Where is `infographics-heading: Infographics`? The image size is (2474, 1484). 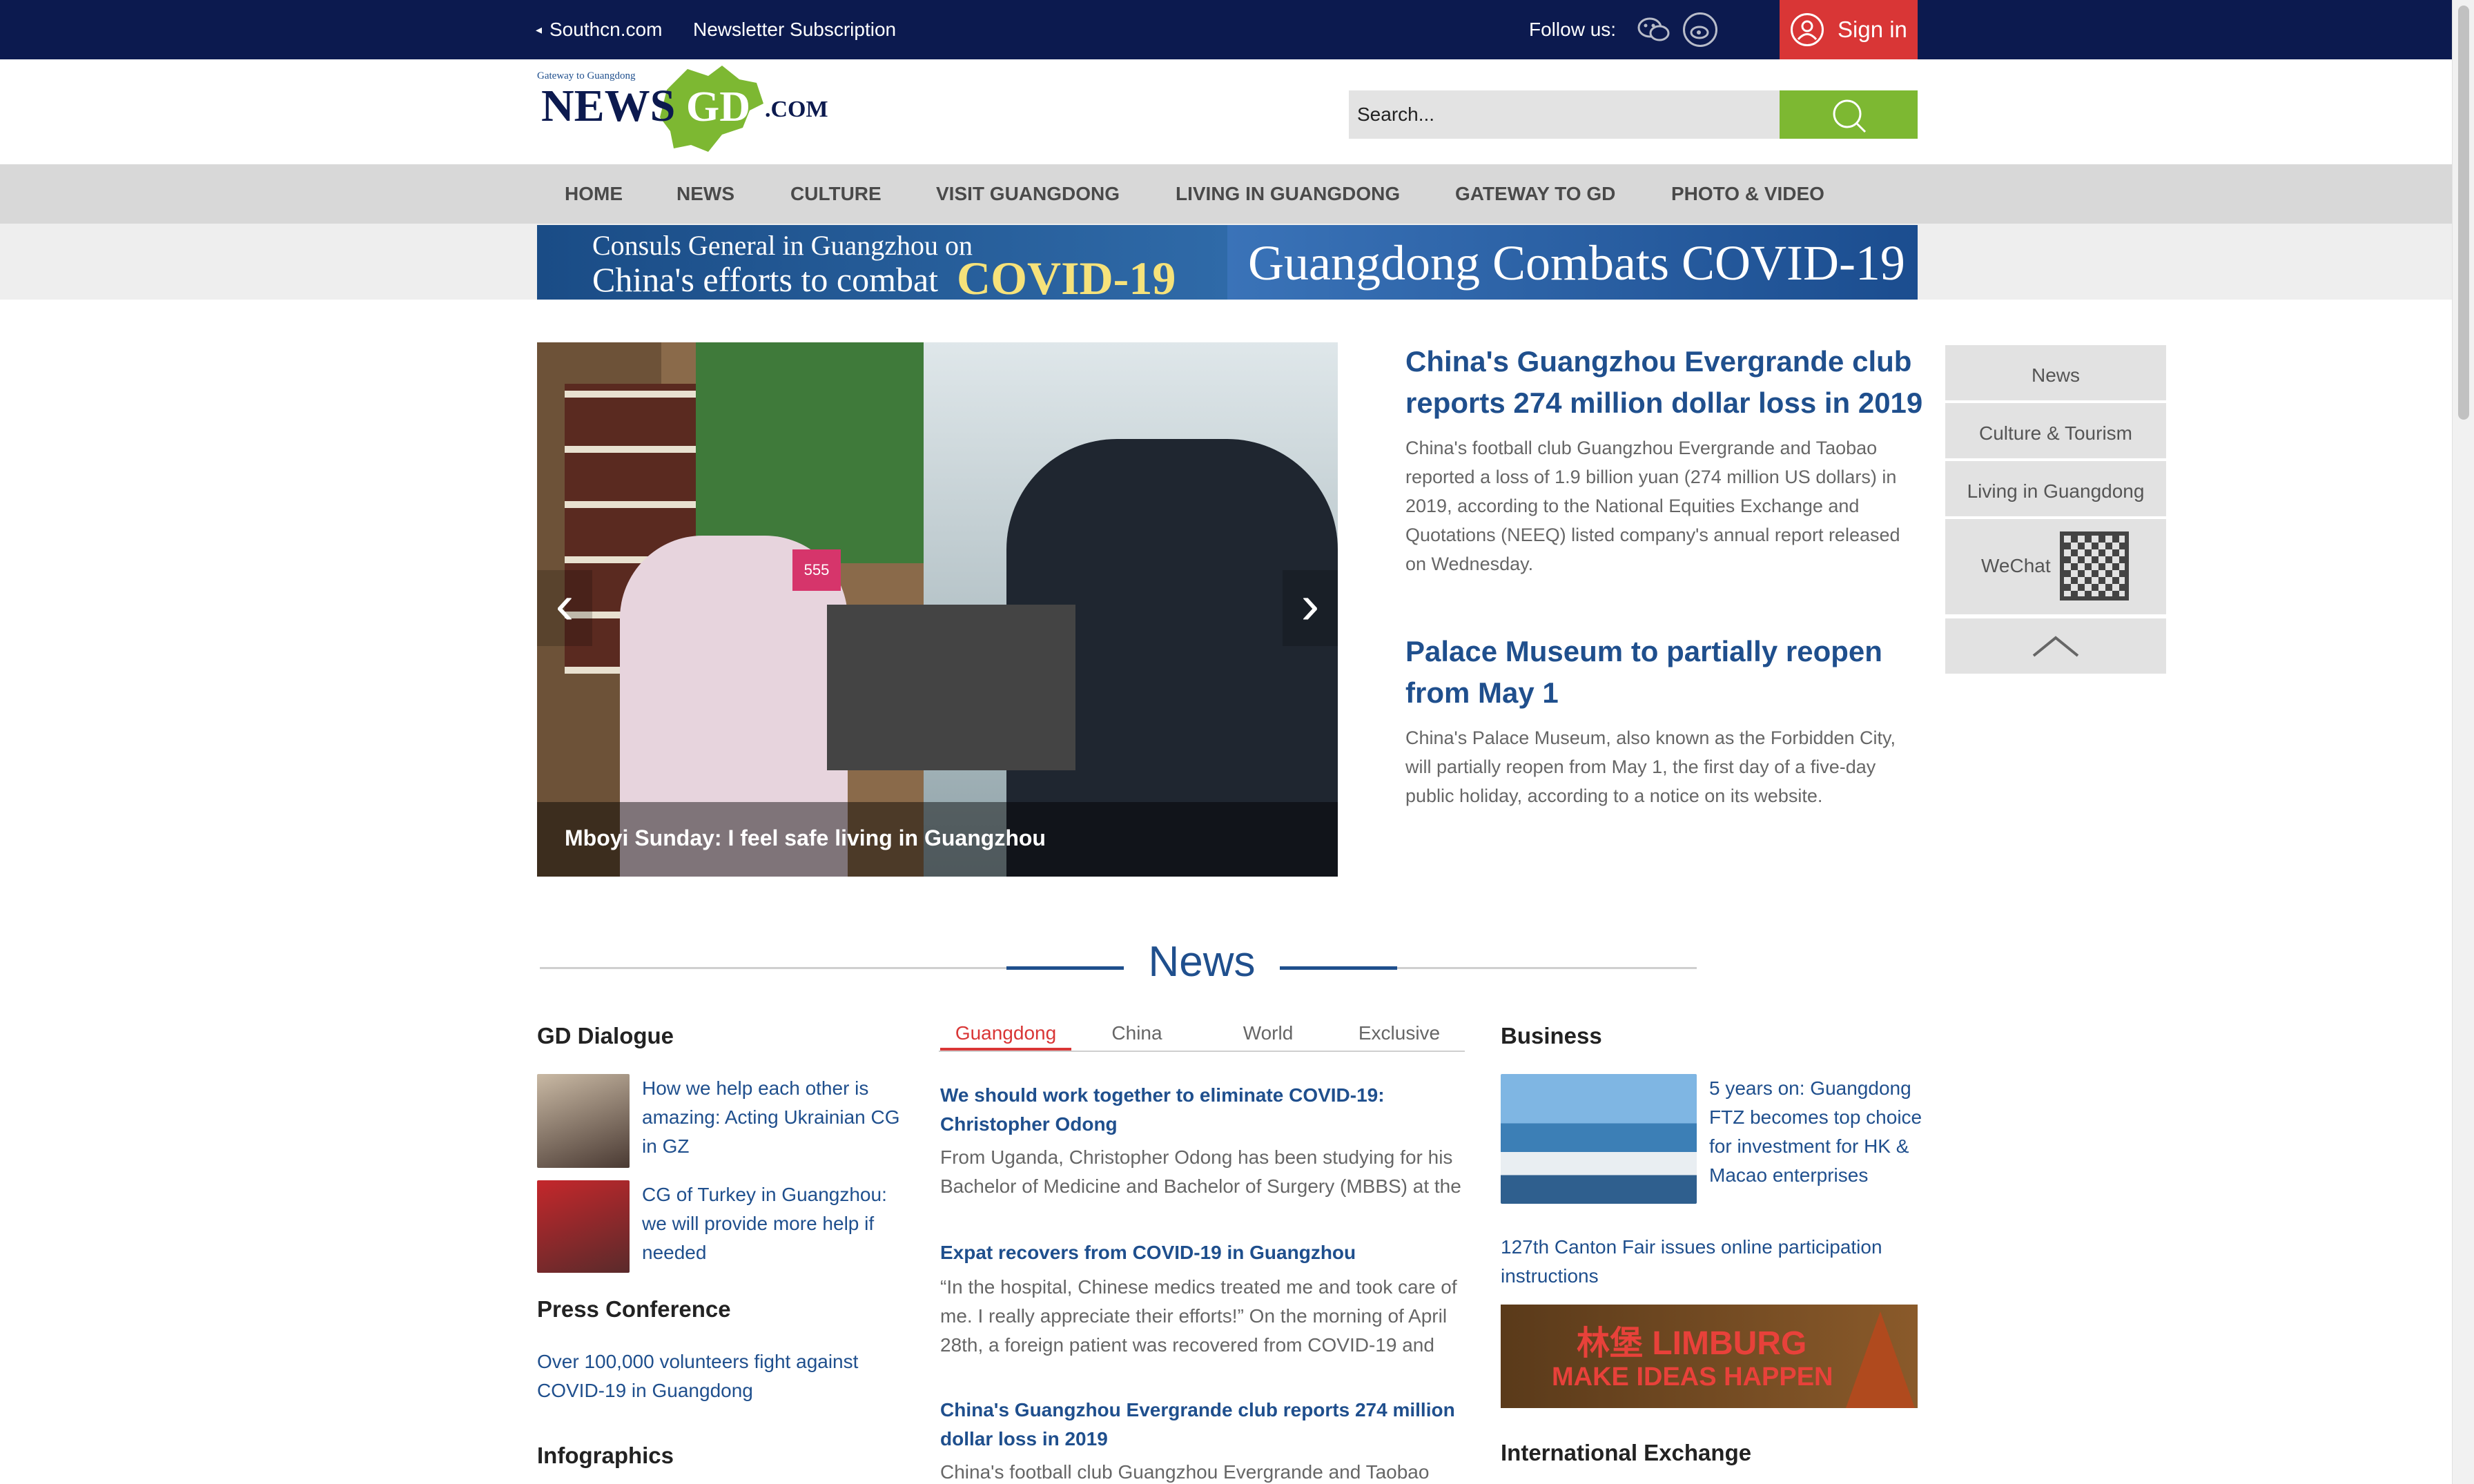
infographics-heading: Infographics is located at coordinates (605, 1456).